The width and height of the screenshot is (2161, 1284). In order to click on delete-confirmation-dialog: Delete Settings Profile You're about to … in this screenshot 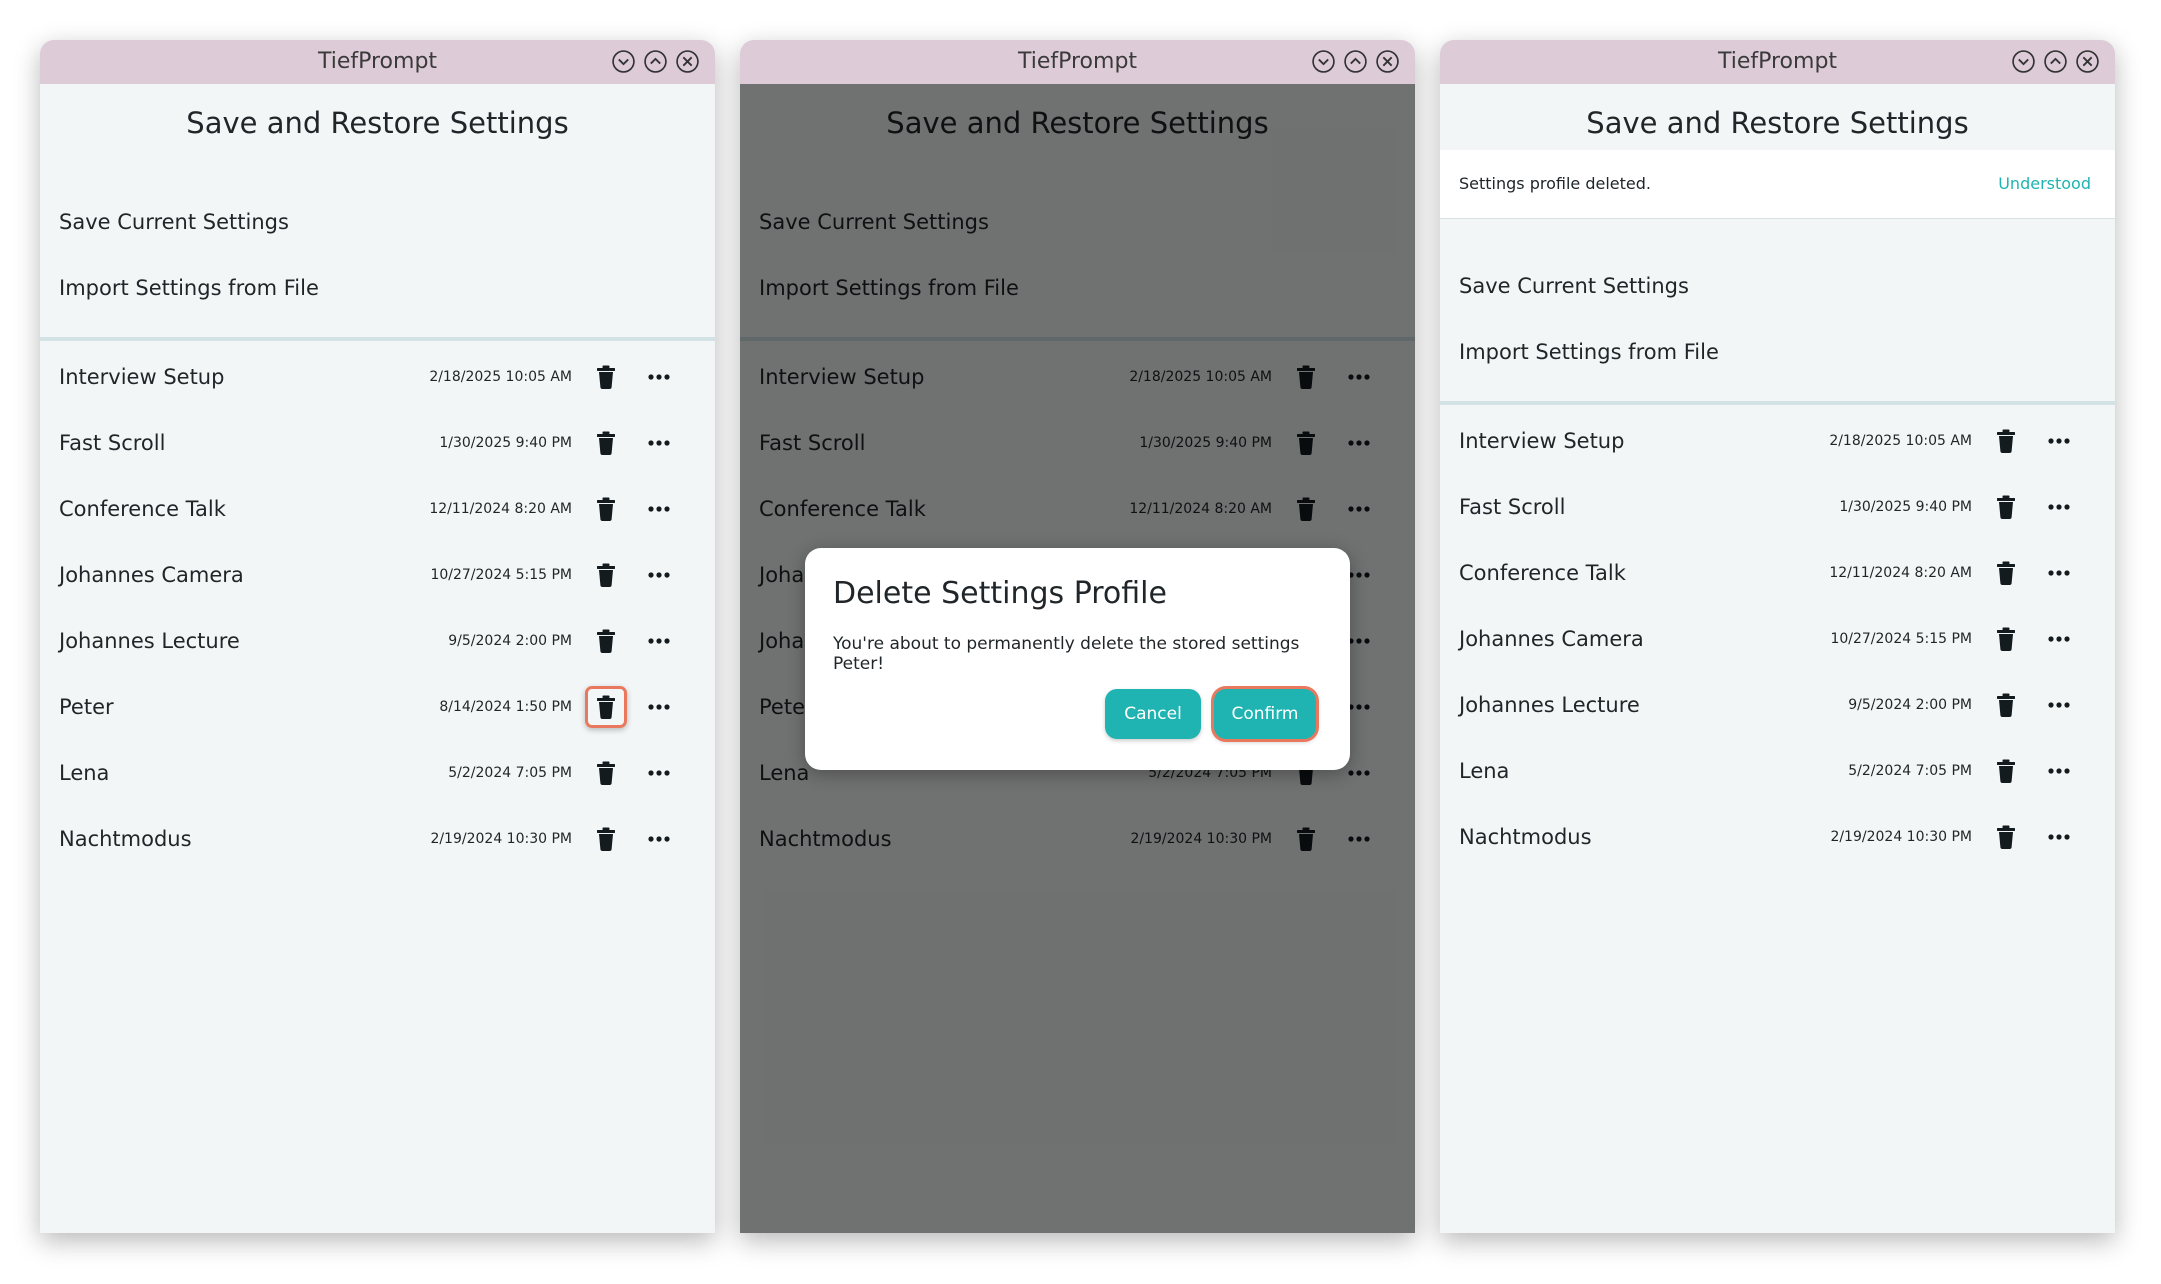, I will do `click(1077, 659)`.